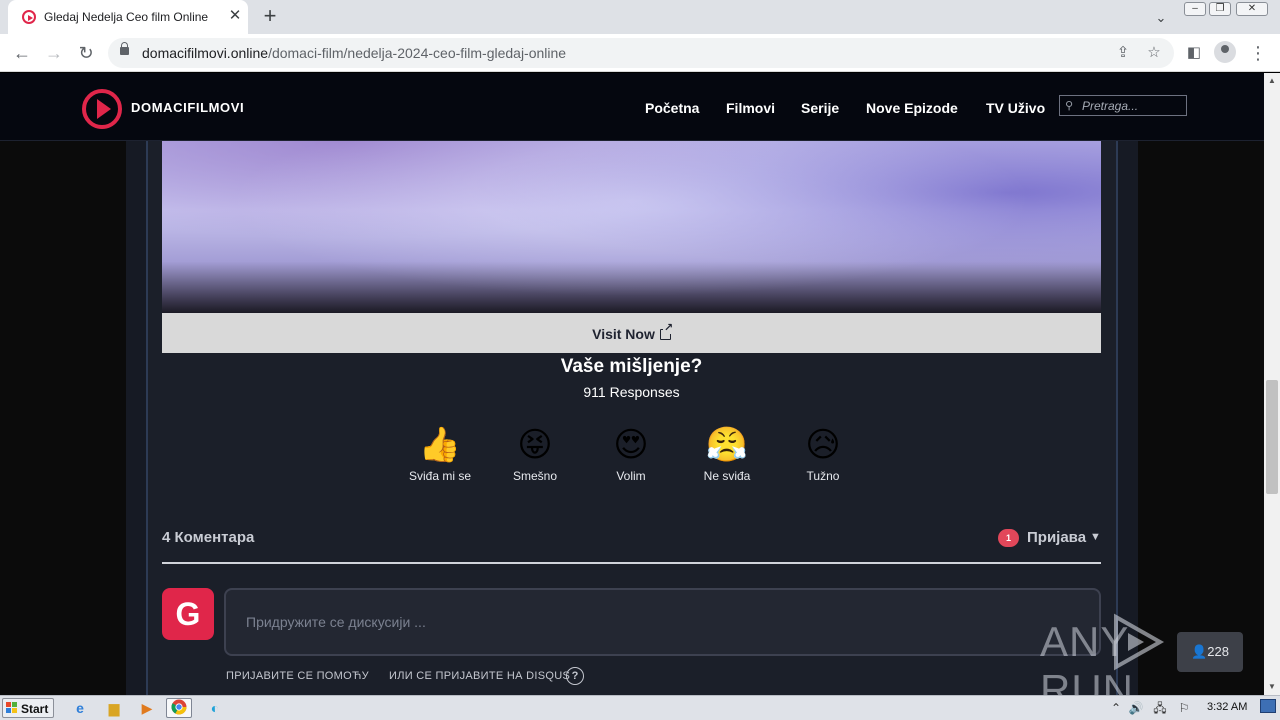 This screenshot has width=1280, height=720. What do you see at coordinates (86, 53) in the screenshot?
I see `reload-icon: ↻` at bounding box center [86, 53].